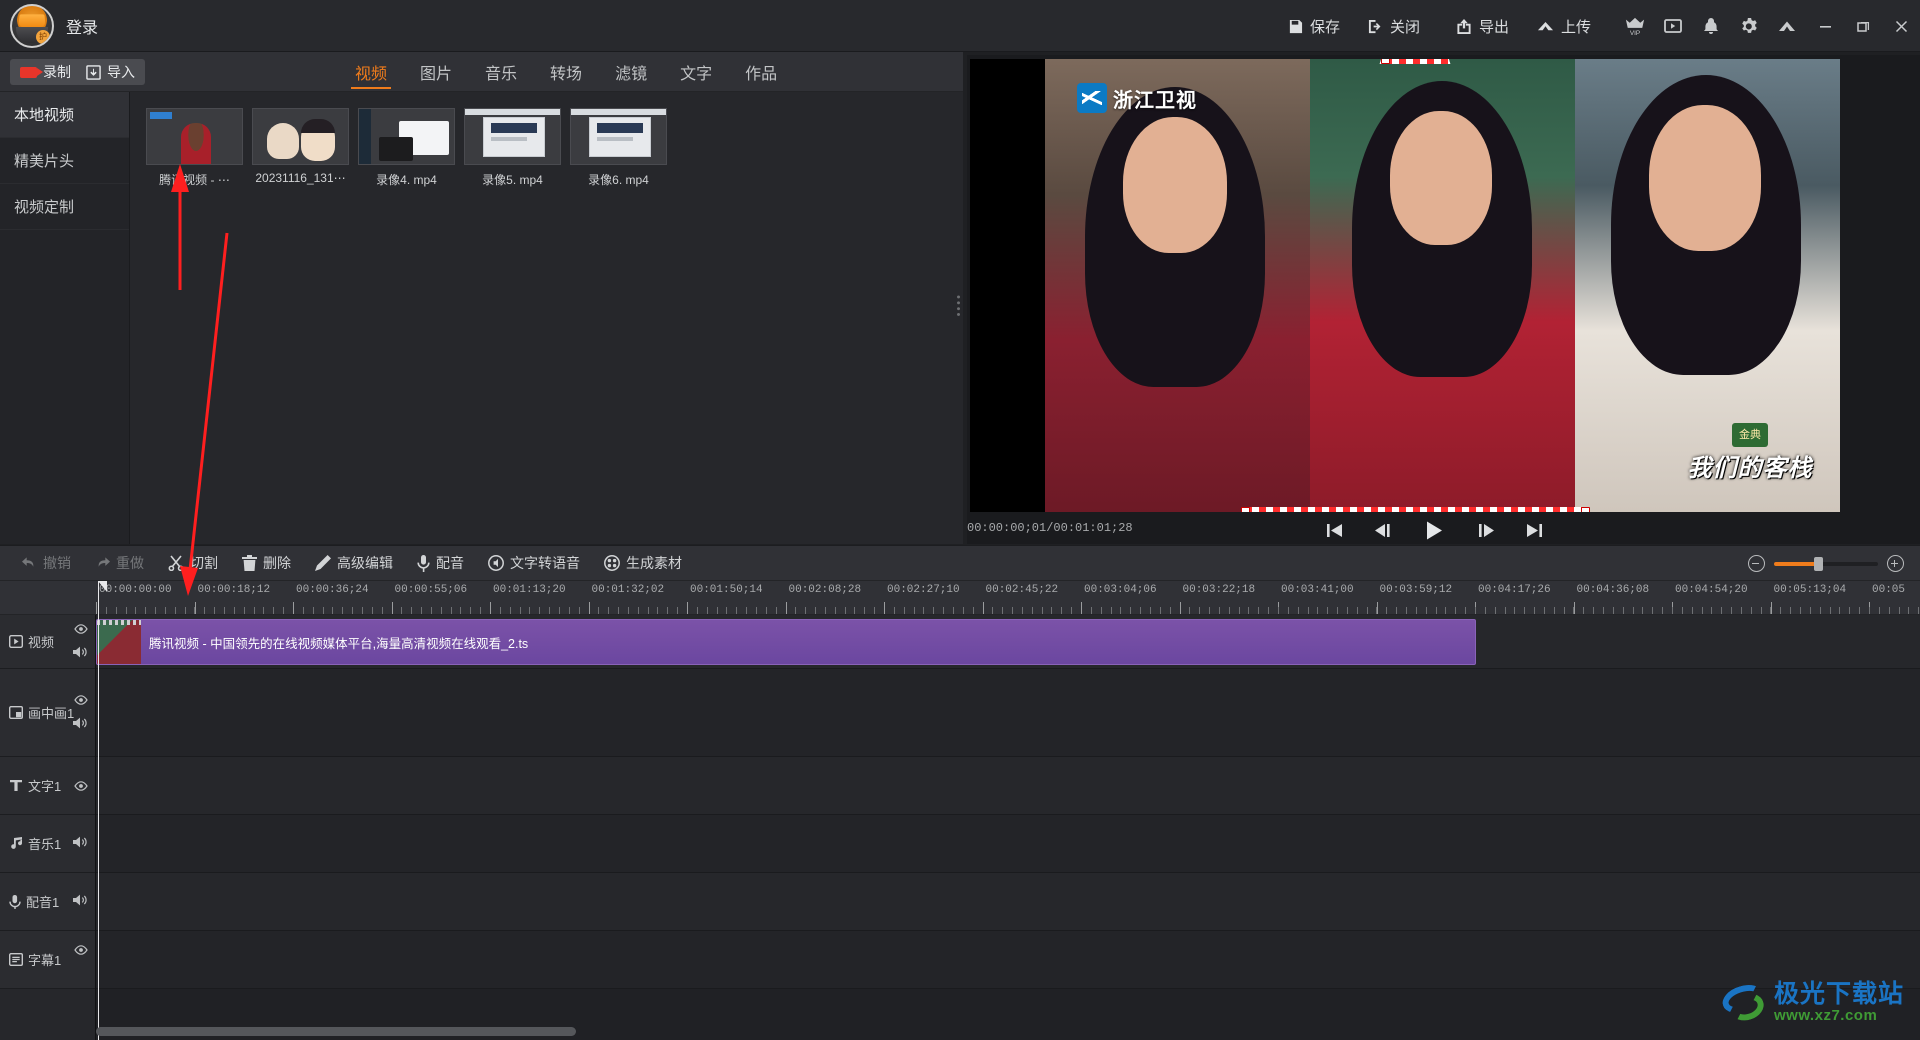 The width and height of the screenshot is (1920, 1040). Describe the element at coordinates (960, 563) in the screenshot. I see `timeline-toolbar: 撤销 重做 切割 删除 高级编辑 配音 文字转语音 生成素材` at that location.